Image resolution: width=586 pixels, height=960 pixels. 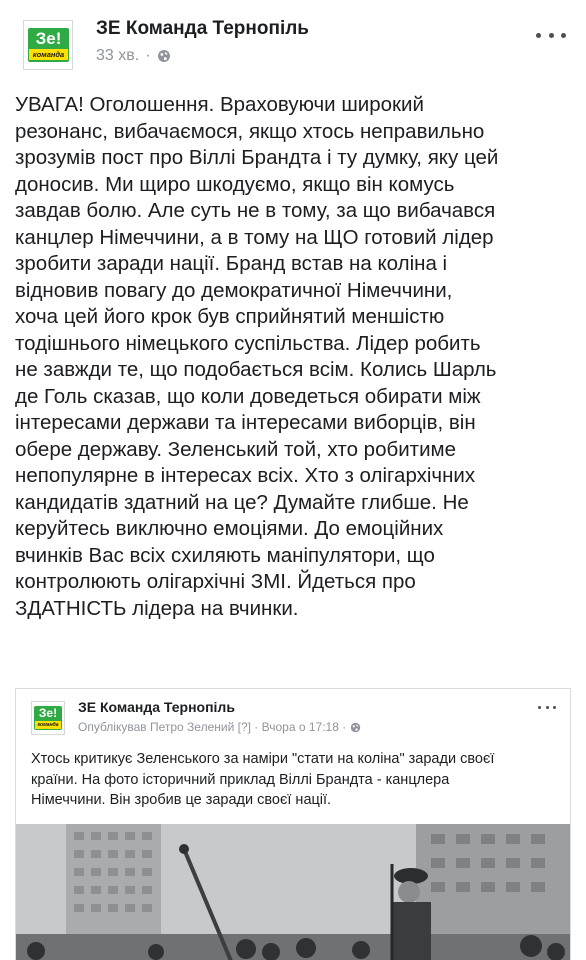 I want to click on page-avatar: Зе! команда, so click(x=48, y=45).